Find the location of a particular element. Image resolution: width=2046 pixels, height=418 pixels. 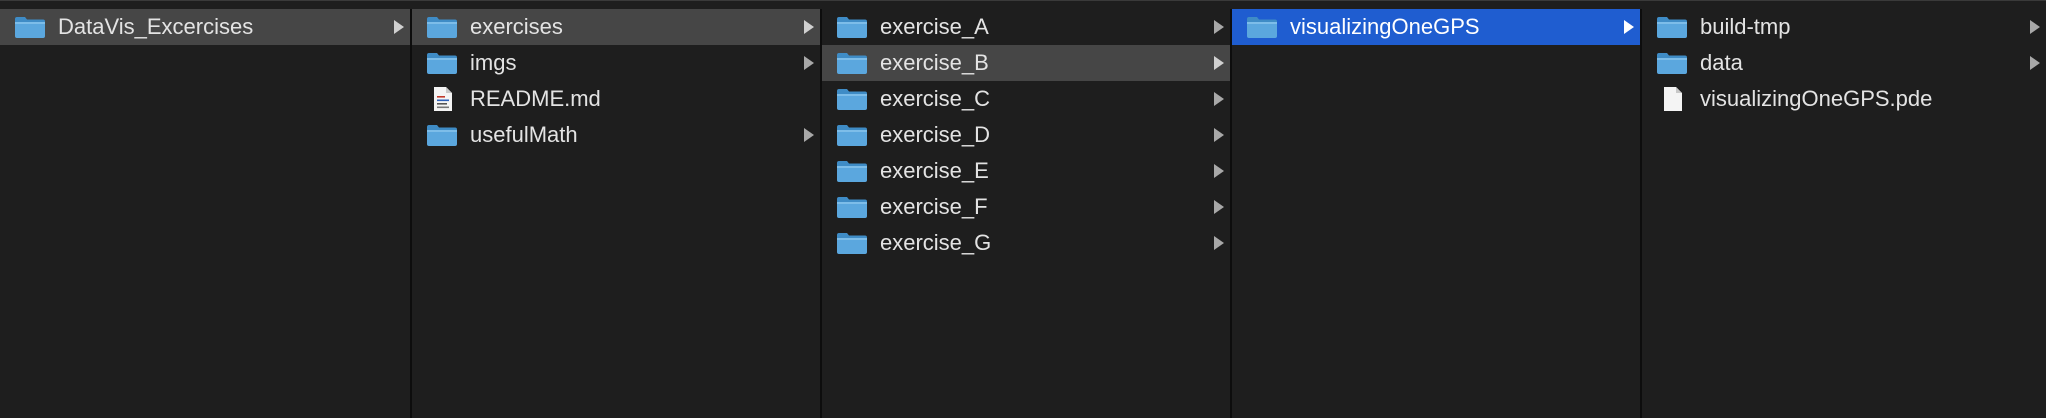

item-label: DataVis_Excercises is located at coordinates (156, 26).